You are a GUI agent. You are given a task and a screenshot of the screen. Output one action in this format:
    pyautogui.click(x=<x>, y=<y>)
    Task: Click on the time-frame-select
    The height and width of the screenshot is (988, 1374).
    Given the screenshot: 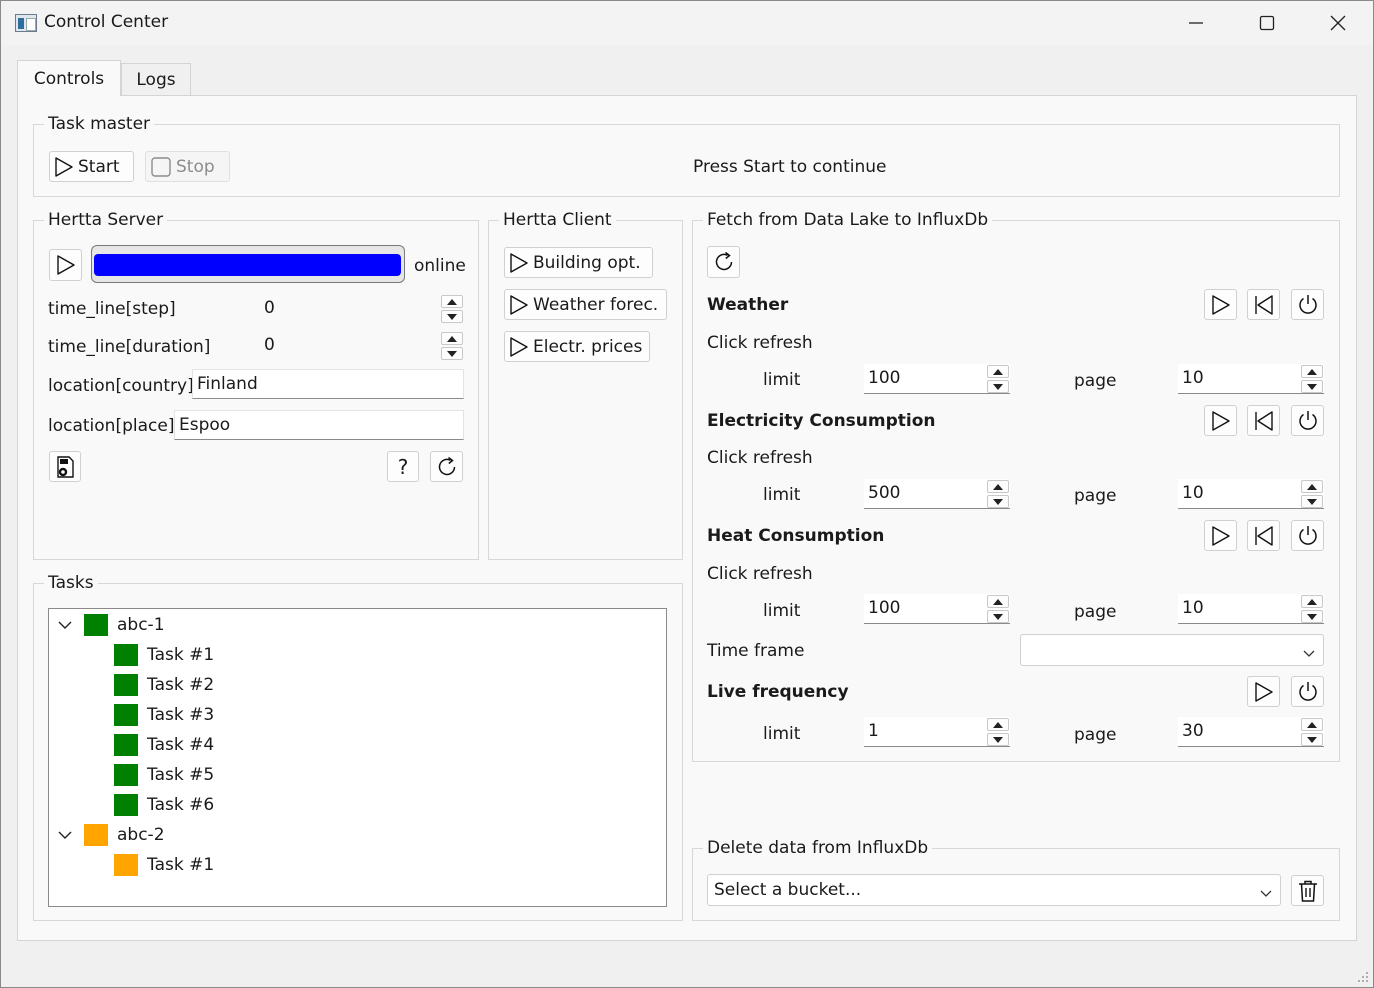 What is the action you would take?
    pyautogui.click(x=1172, y=650)
    